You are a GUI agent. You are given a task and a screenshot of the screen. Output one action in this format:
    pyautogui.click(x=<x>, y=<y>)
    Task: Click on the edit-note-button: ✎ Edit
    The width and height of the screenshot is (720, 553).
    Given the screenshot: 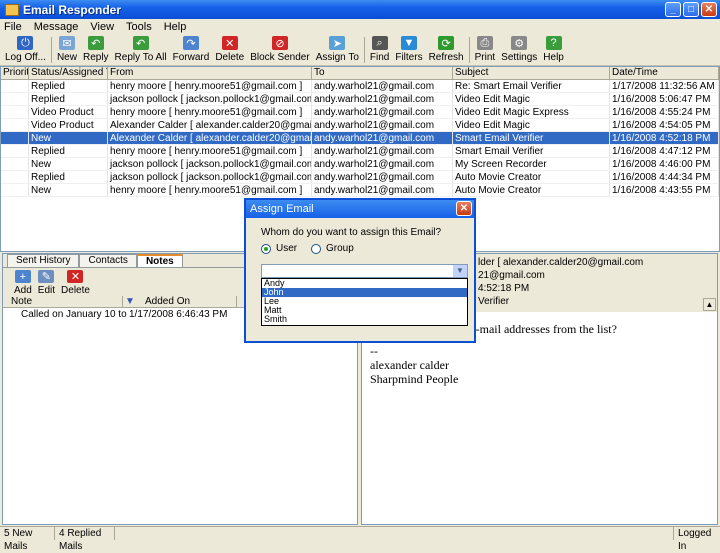 What is the action you would take?
    pyautogui.click(x=46, y=282)
    